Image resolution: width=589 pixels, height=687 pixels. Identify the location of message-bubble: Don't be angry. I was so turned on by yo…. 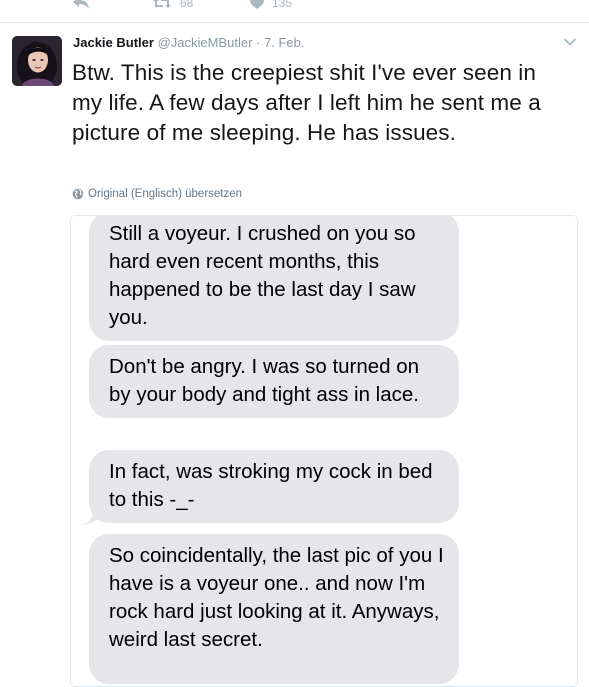
(274, 381).